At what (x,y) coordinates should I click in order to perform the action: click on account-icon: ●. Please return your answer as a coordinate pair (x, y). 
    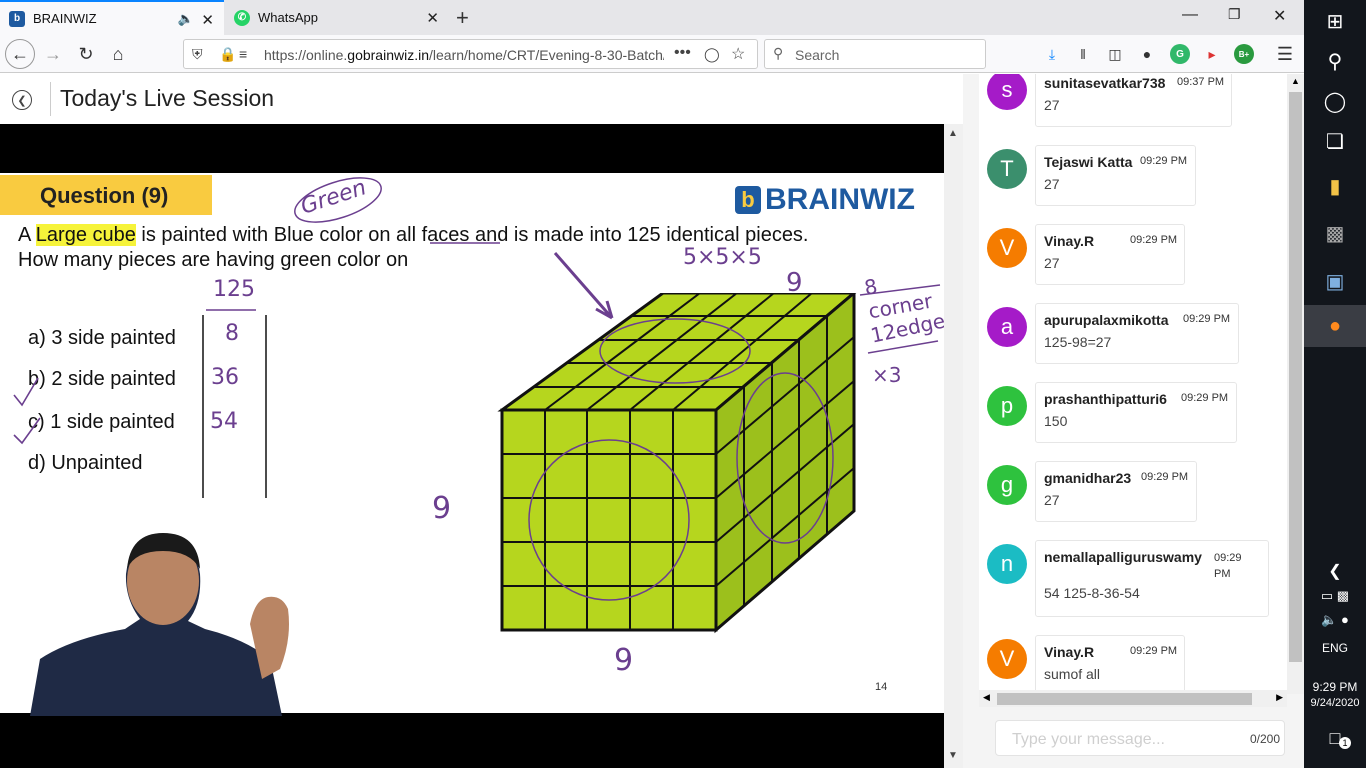
    Looking at the image, I should click on (1147, 54).